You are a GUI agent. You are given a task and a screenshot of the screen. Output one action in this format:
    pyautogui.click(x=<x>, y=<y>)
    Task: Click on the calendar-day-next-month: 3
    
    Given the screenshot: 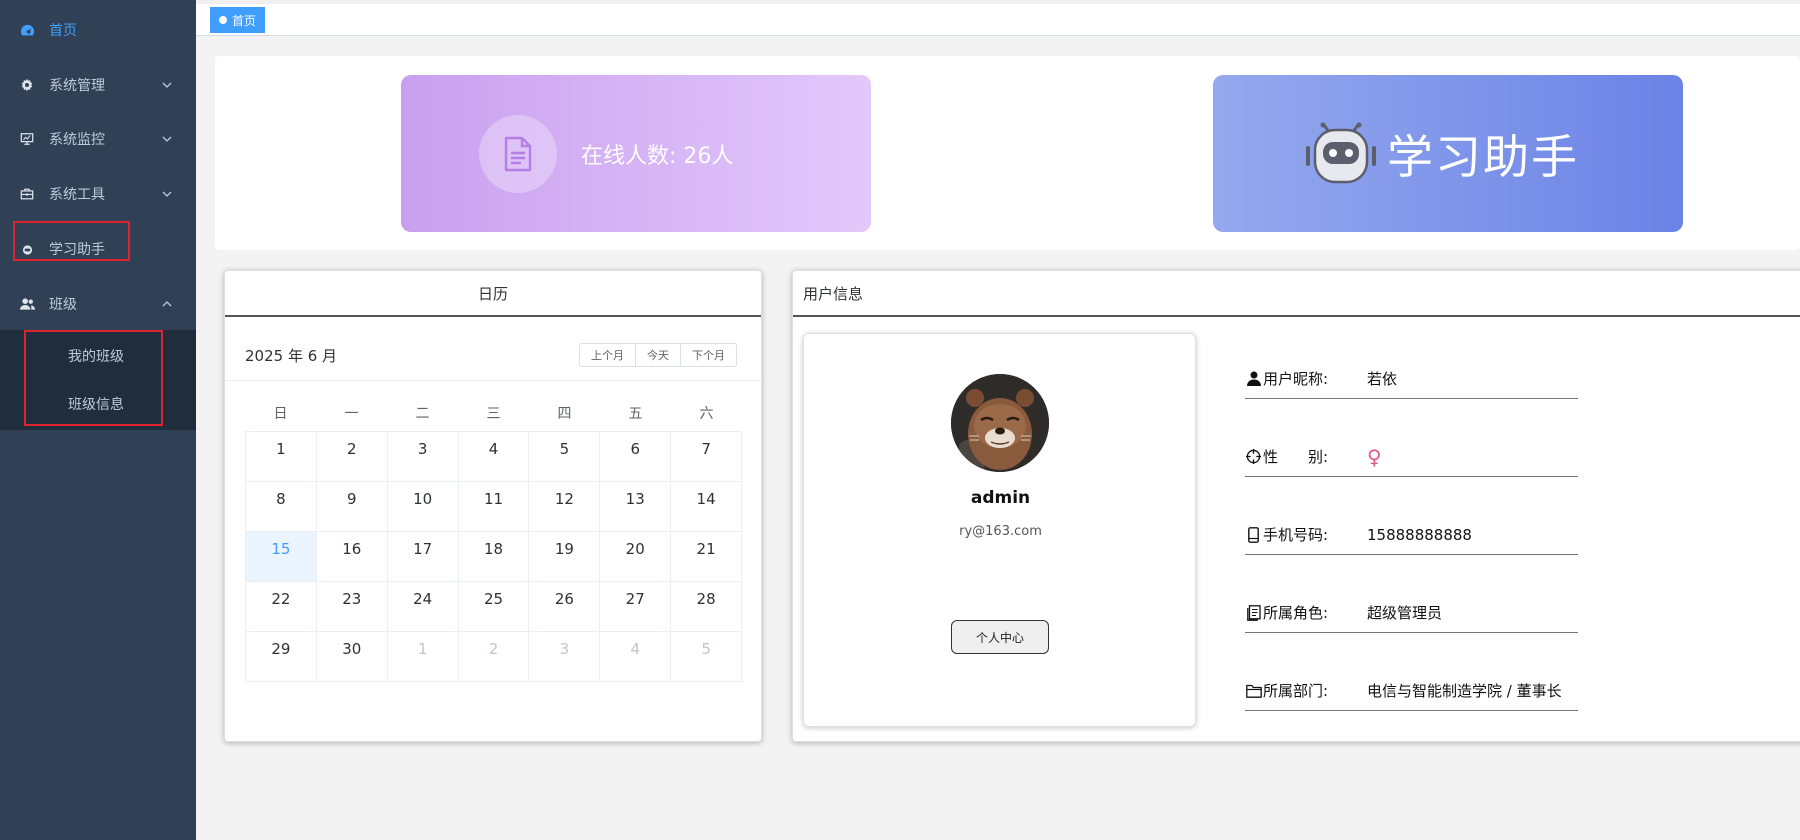 What is the action you would take?
    pyautogui.click(x=565, y=657)
    